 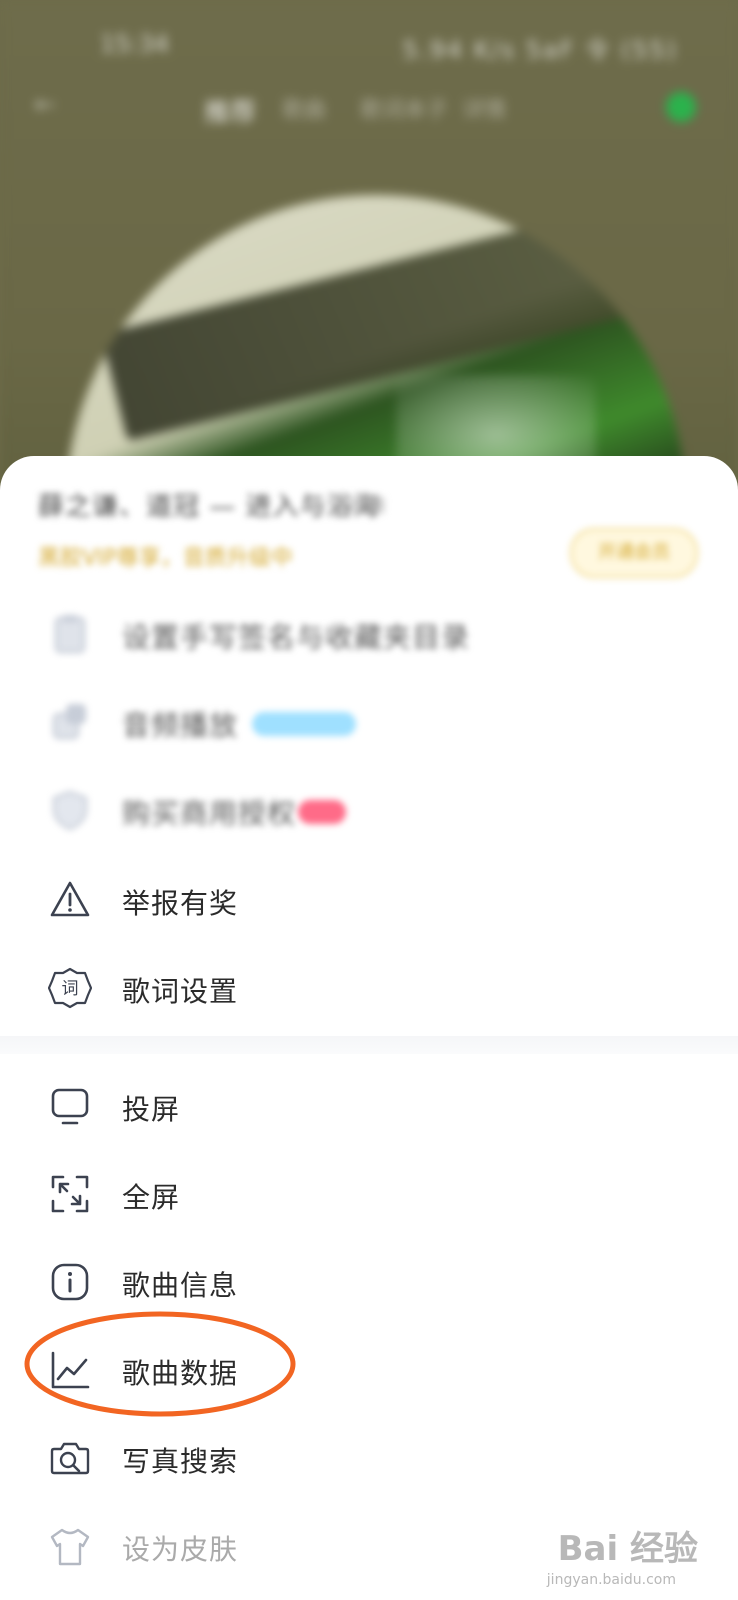 What do you see at coordinates (180, 725) in the screenshot?
I see `menu-label: 音频播放` at bounding box center [180, 725].